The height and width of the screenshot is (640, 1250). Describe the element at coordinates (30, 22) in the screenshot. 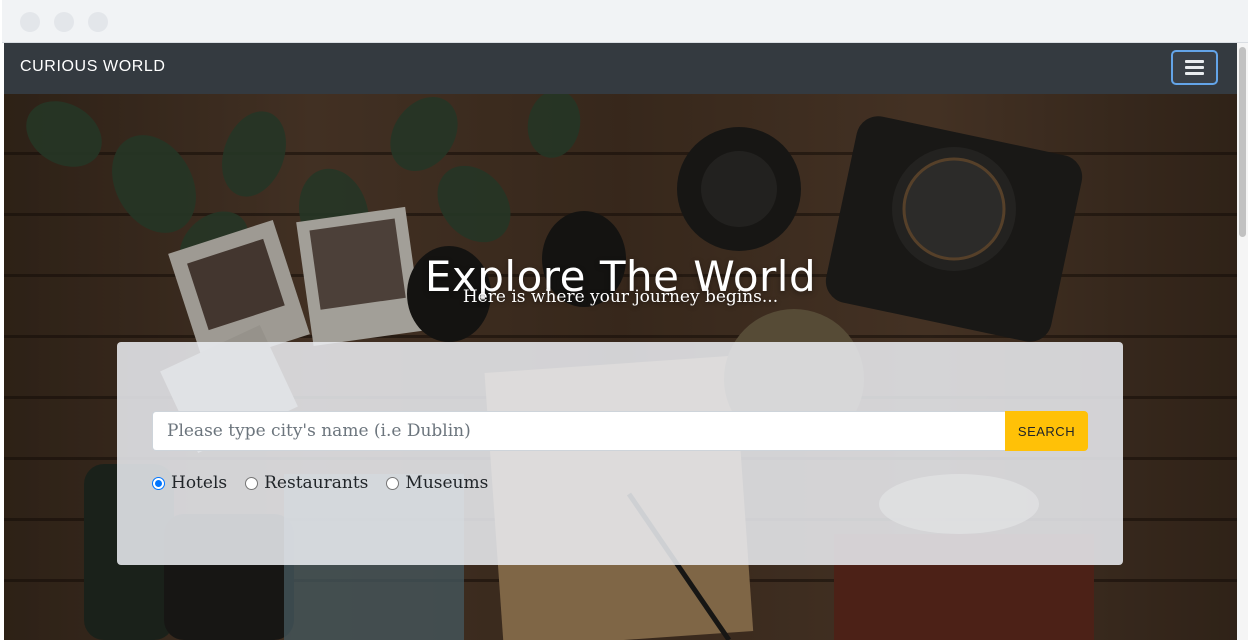

I see `window-close-dot` at that location.